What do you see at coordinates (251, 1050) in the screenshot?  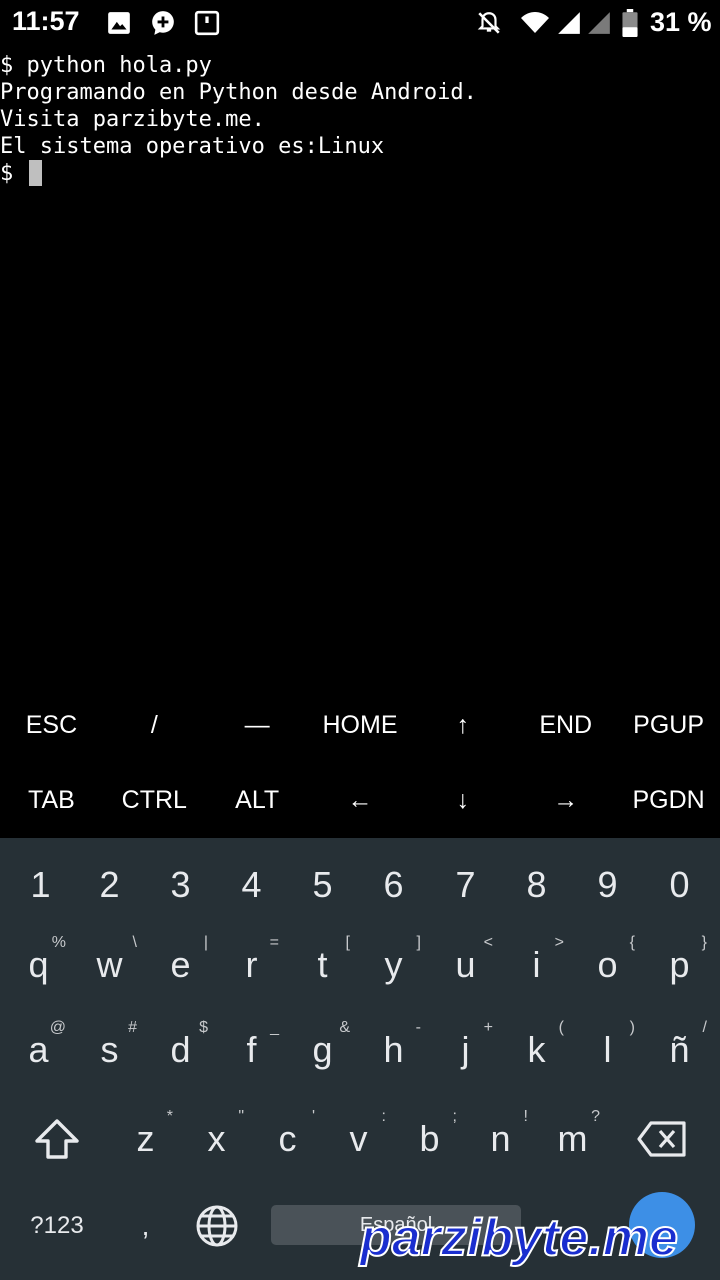 I see `key-f: f _` at bounding box center [251, 1050].